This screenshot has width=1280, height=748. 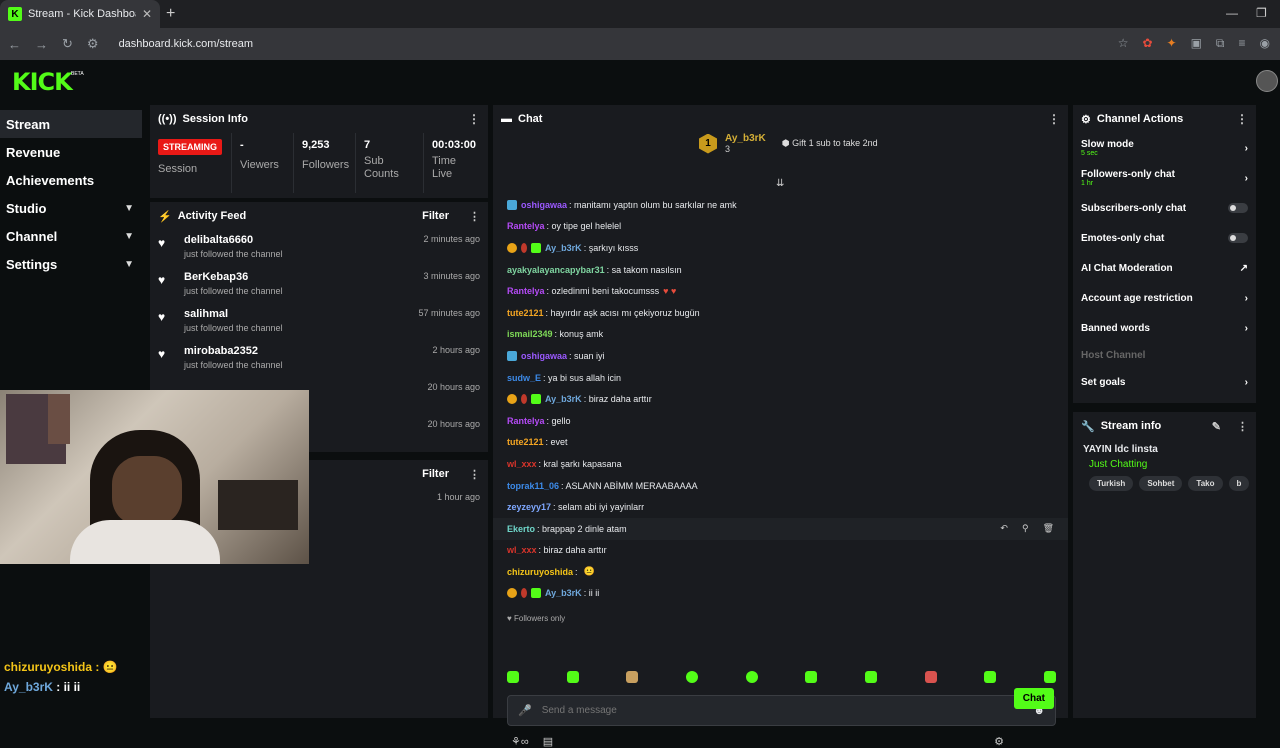 I want to click on top-gifter-name: Ay_b3rK, so click(x=745, y=138).